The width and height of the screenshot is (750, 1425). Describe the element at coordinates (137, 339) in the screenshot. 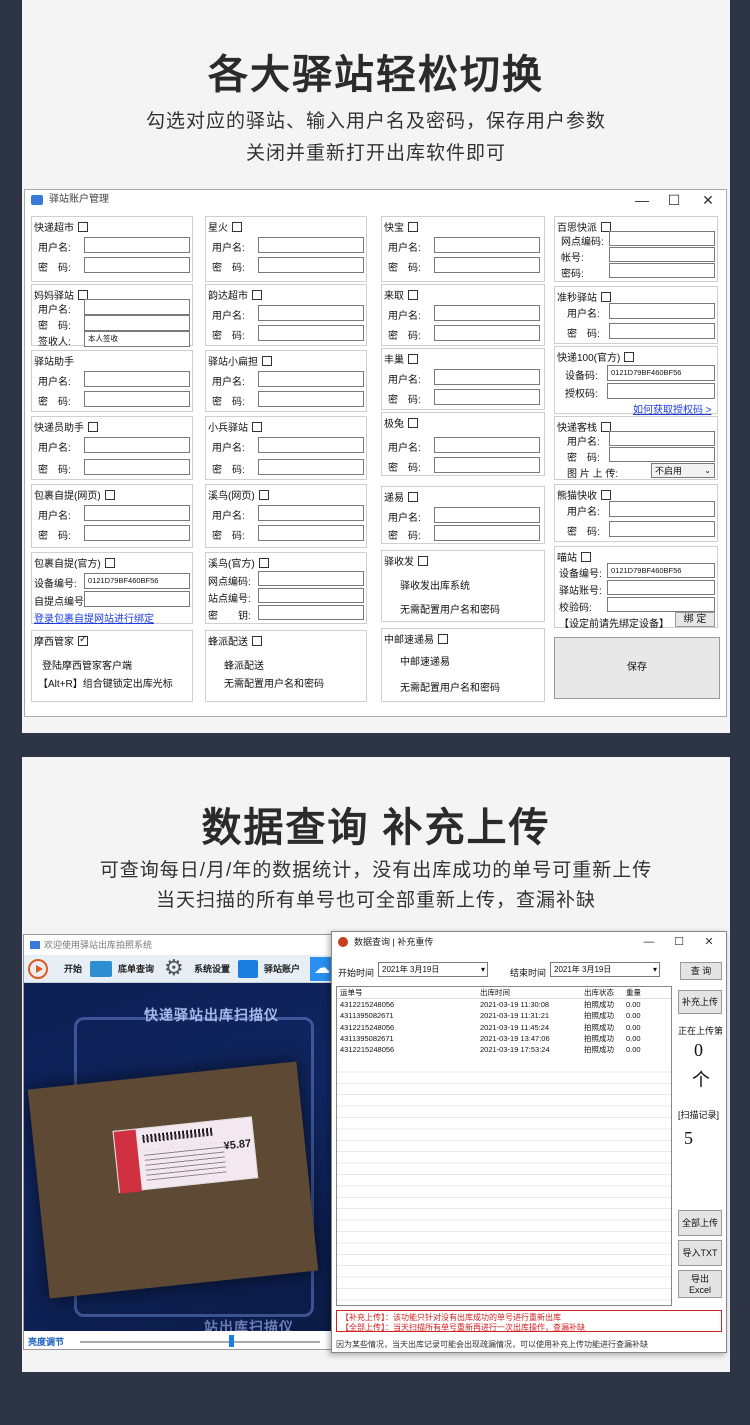

I see `receiver-input: 本人签收` at that location.